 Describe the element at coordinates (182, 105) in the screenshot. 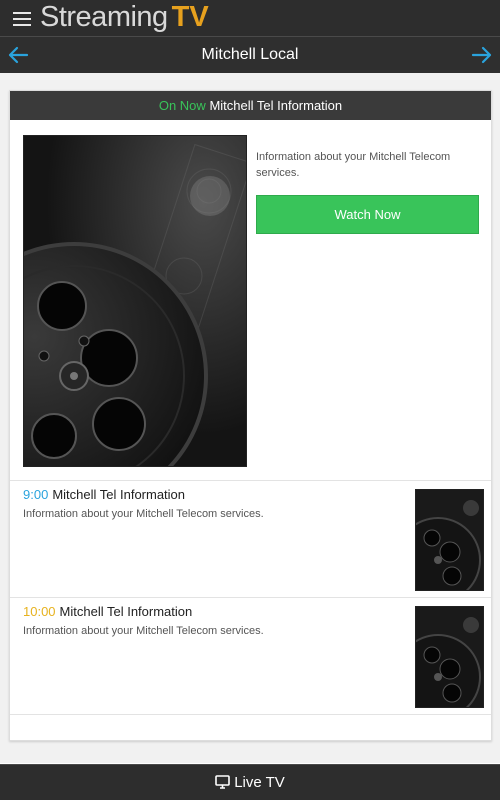

I see `on-now-label: On Now` at that location.